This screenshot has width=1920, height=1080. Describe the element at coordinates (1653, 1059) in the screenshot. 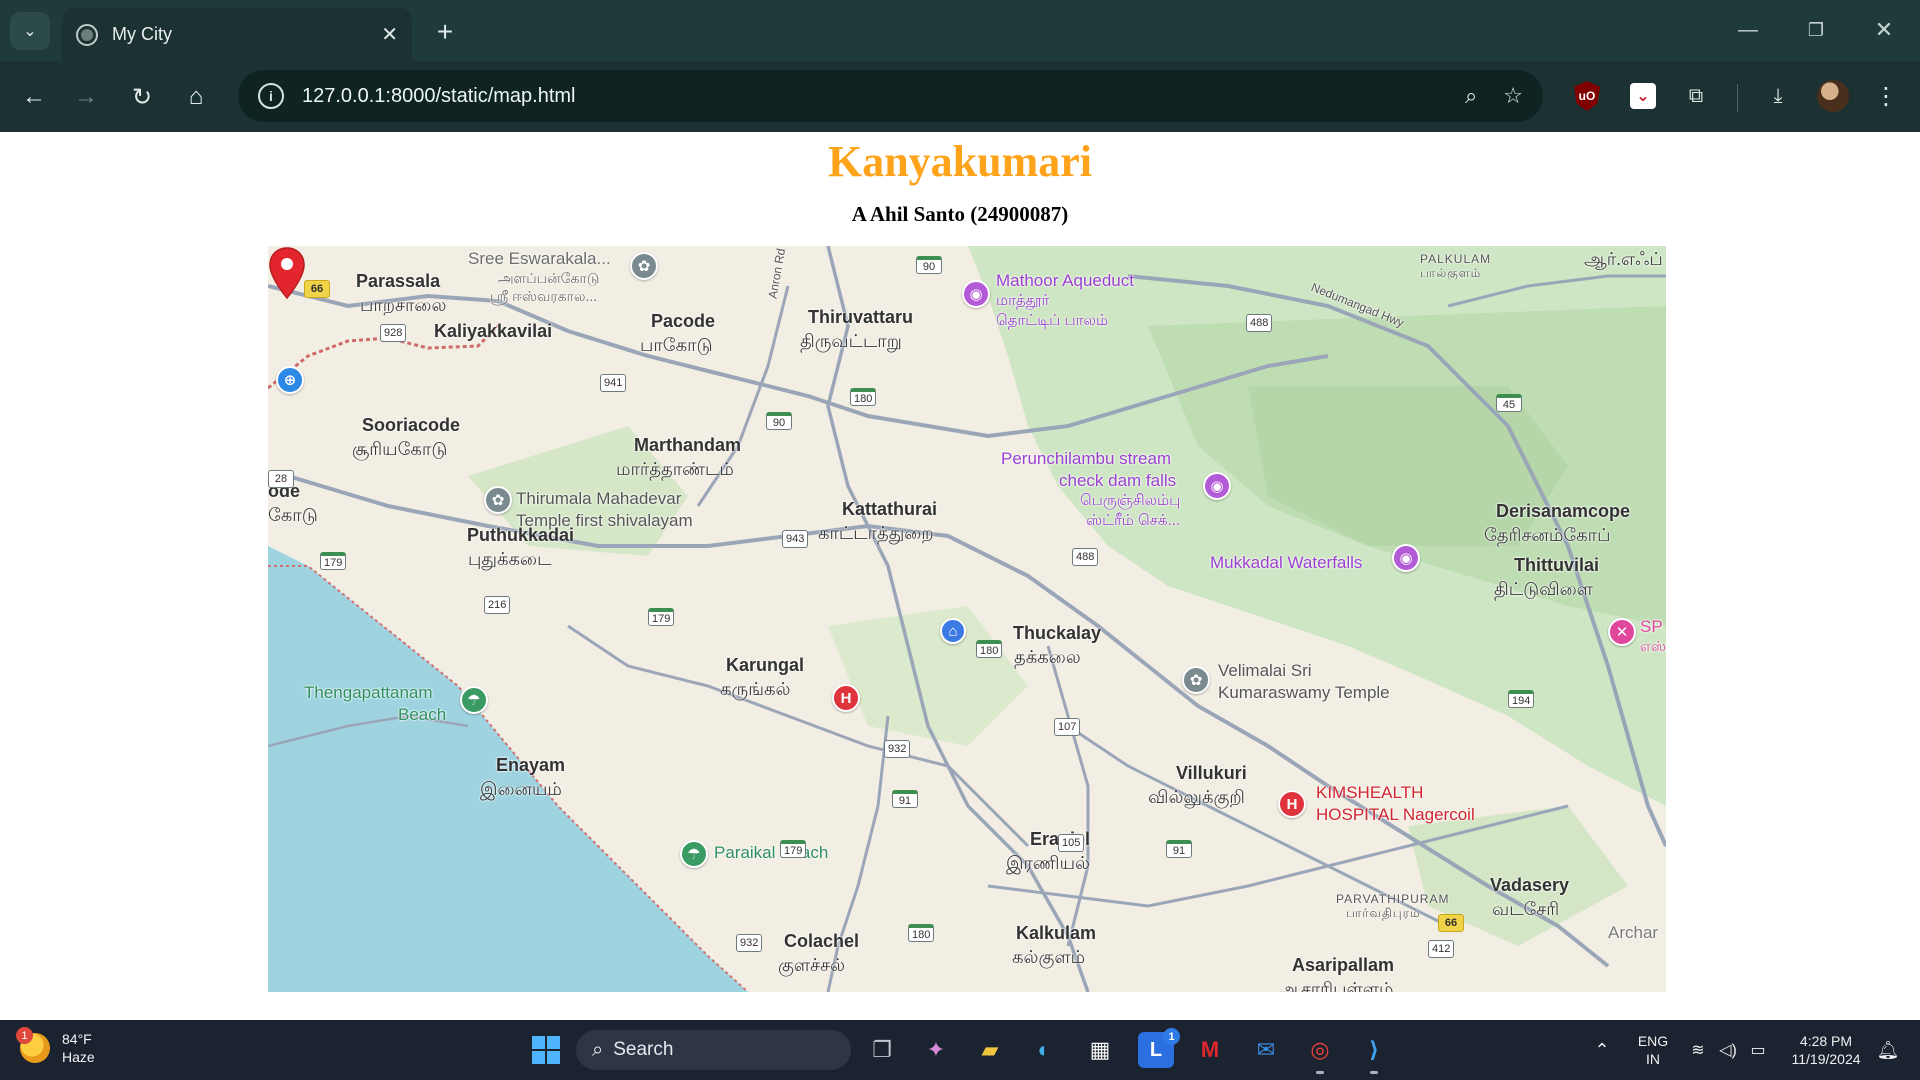

I see `region-code: IN` at that location.